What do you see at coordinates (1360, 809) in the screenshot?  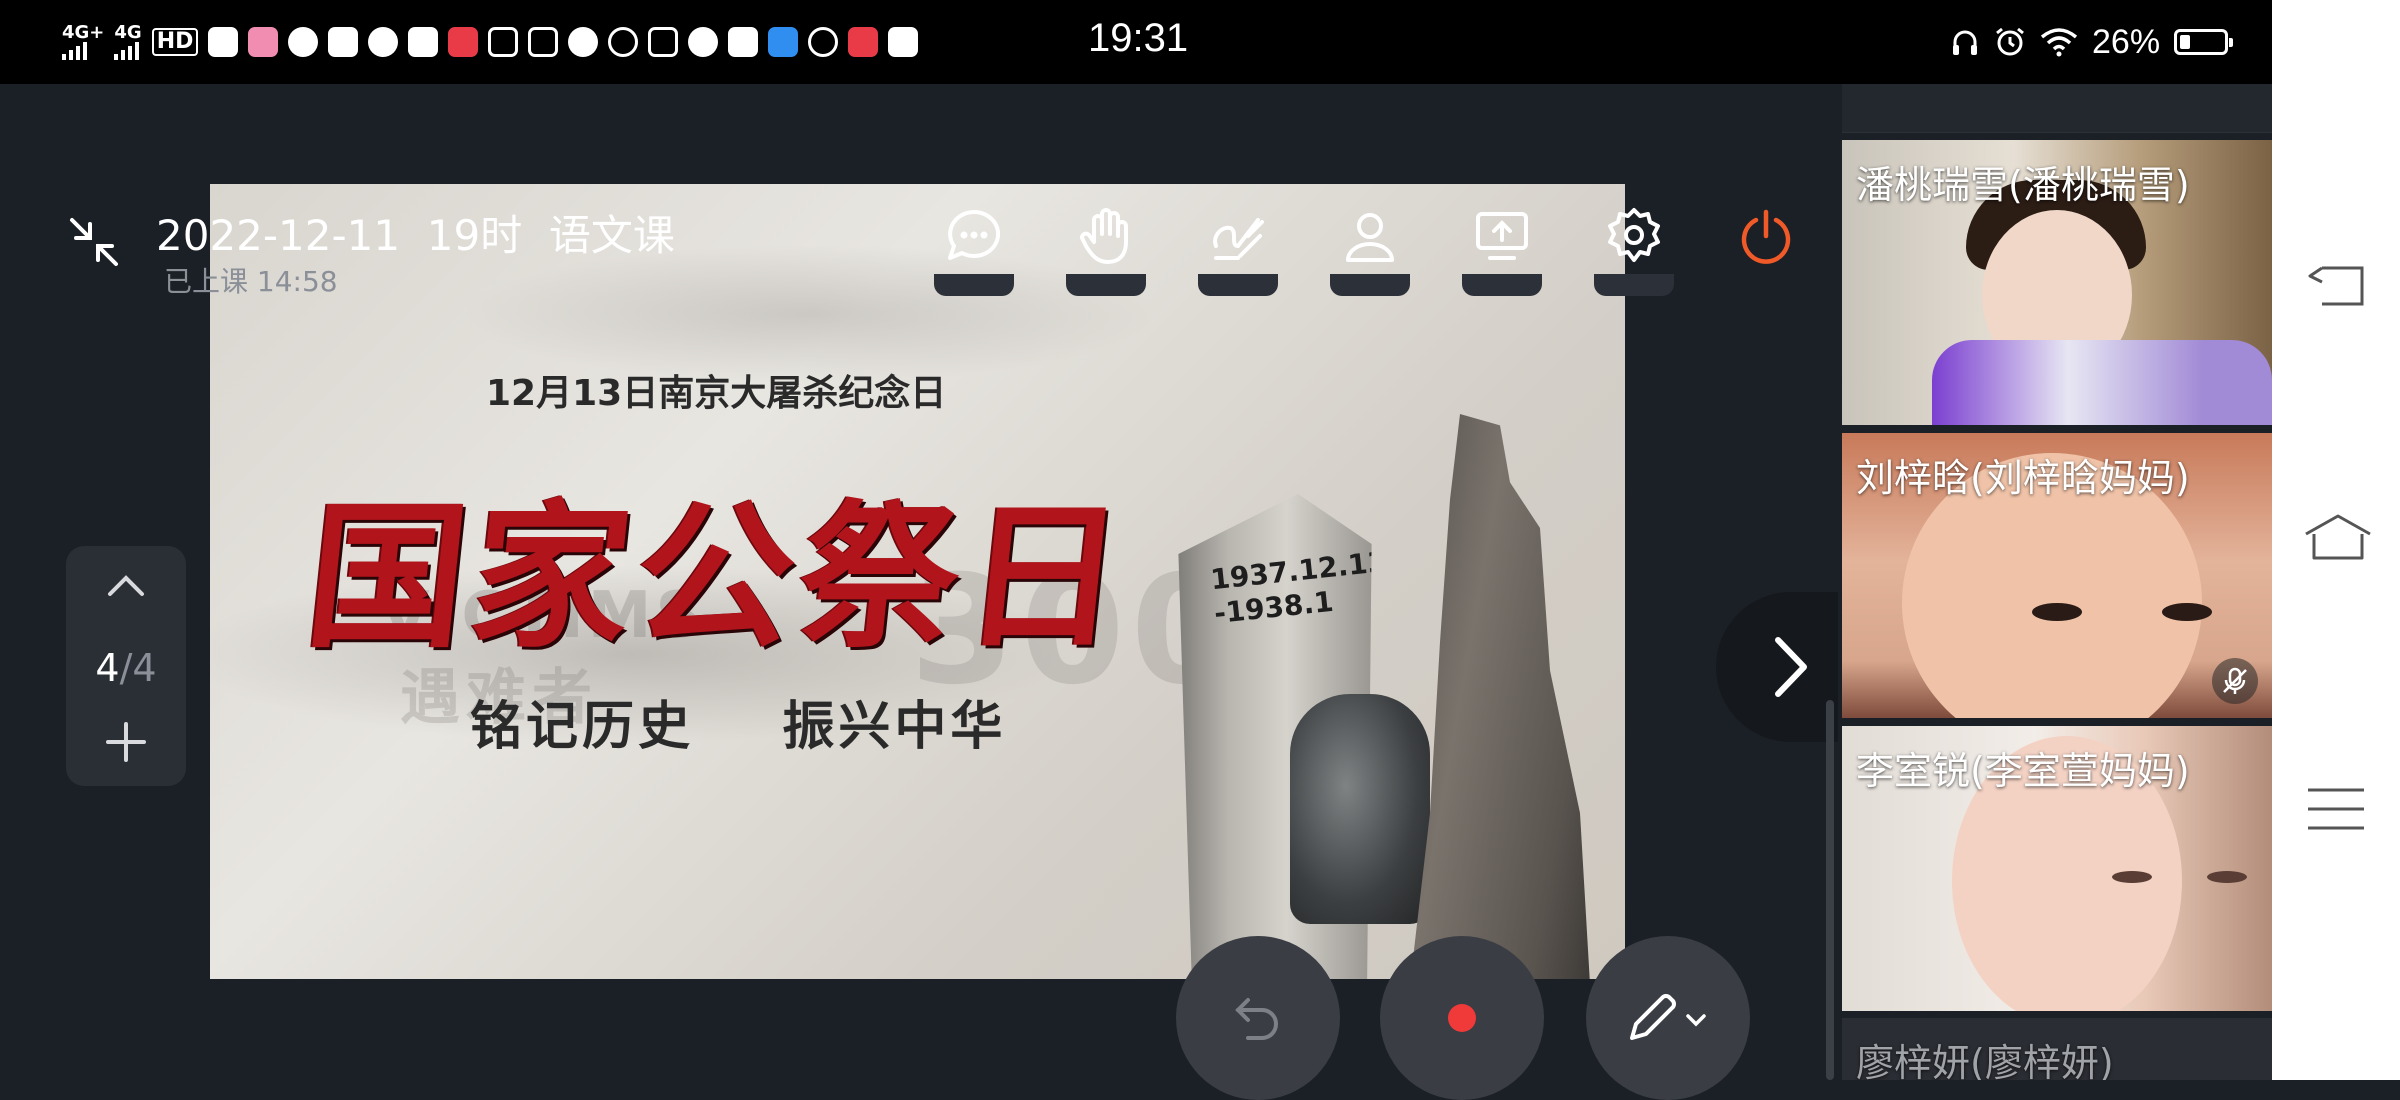 I see `memorial-bell-image` at bounding box center [1360, 809].